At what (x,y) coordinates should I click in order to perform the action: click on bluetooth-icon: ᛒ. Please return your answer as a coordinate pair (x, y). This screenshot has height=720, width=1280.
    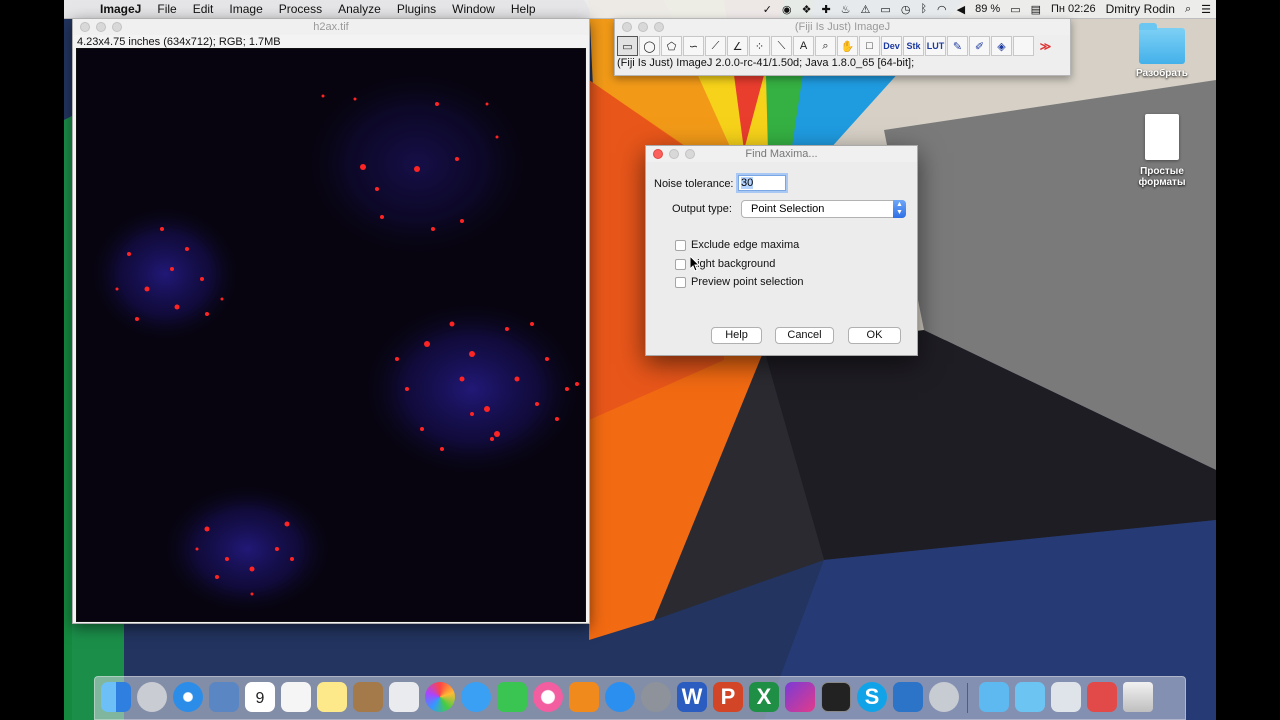
    Looking at the image, I should click on (923, 9).